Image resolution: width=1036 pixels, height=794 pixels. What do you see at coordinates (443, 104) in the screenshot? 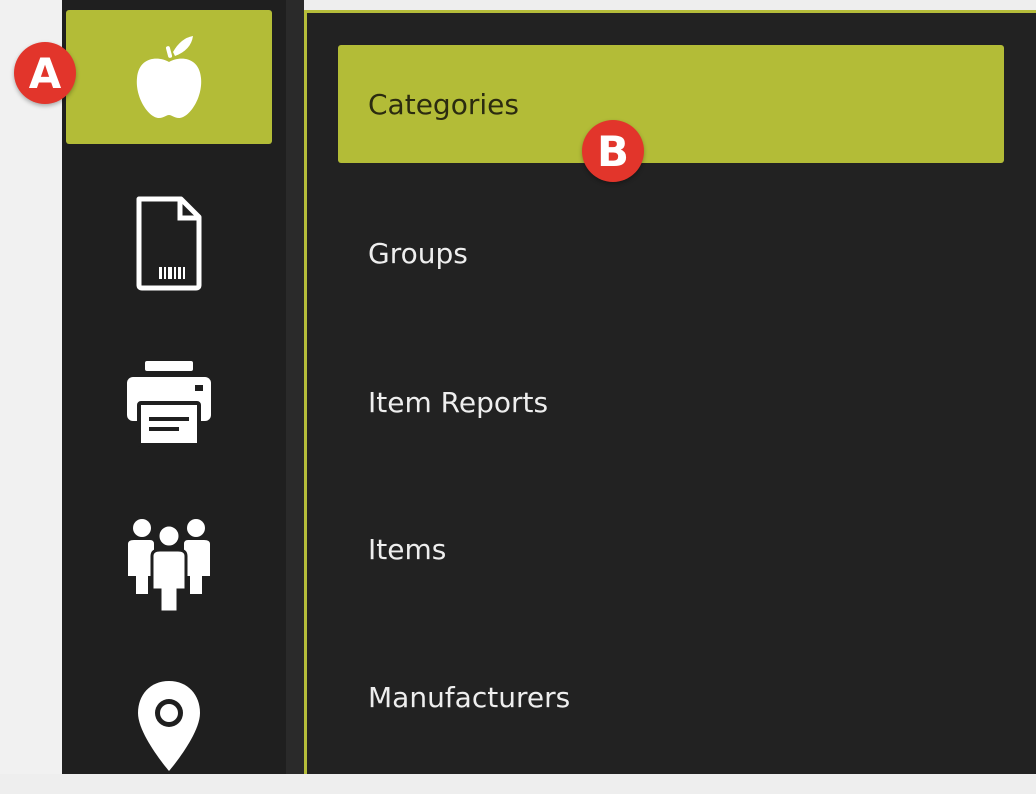
I see `menu-item-label: Categories` at bounding box center [443, 104].